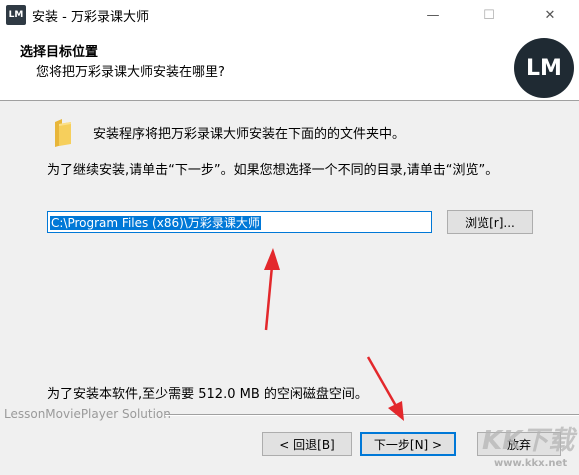  I want to click on maximize-button: ☐, so click(489, 15).